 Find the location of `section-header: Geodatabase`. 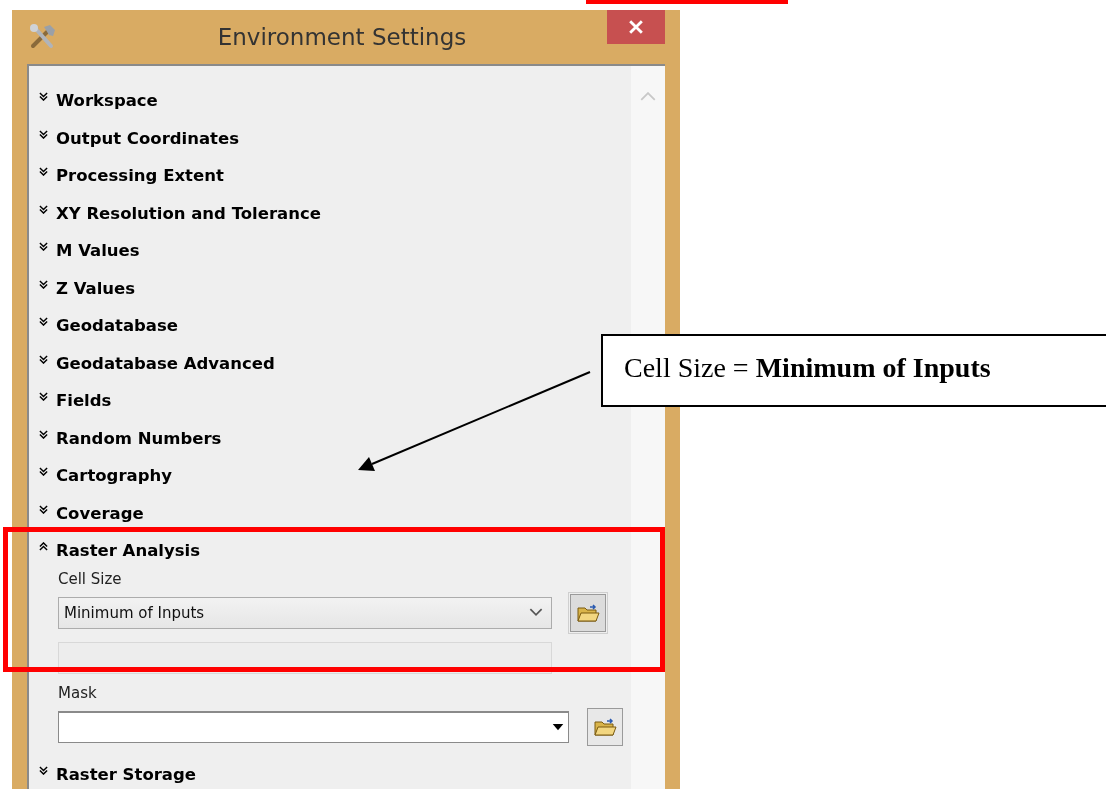

section-header: Geodatabase is located at coordinates (117, 326).